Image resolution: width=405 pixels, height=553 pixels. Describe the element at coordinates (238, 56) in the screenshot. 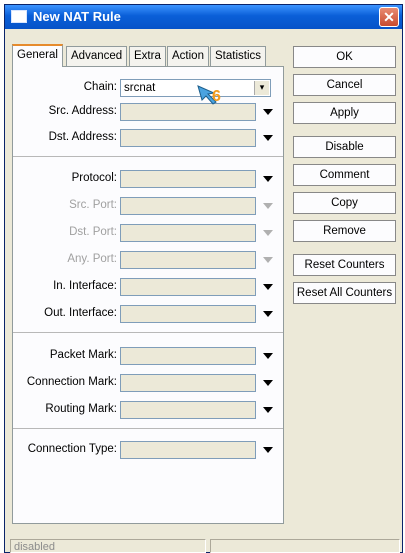

I see `tab-statistics: Statistics` at that location.